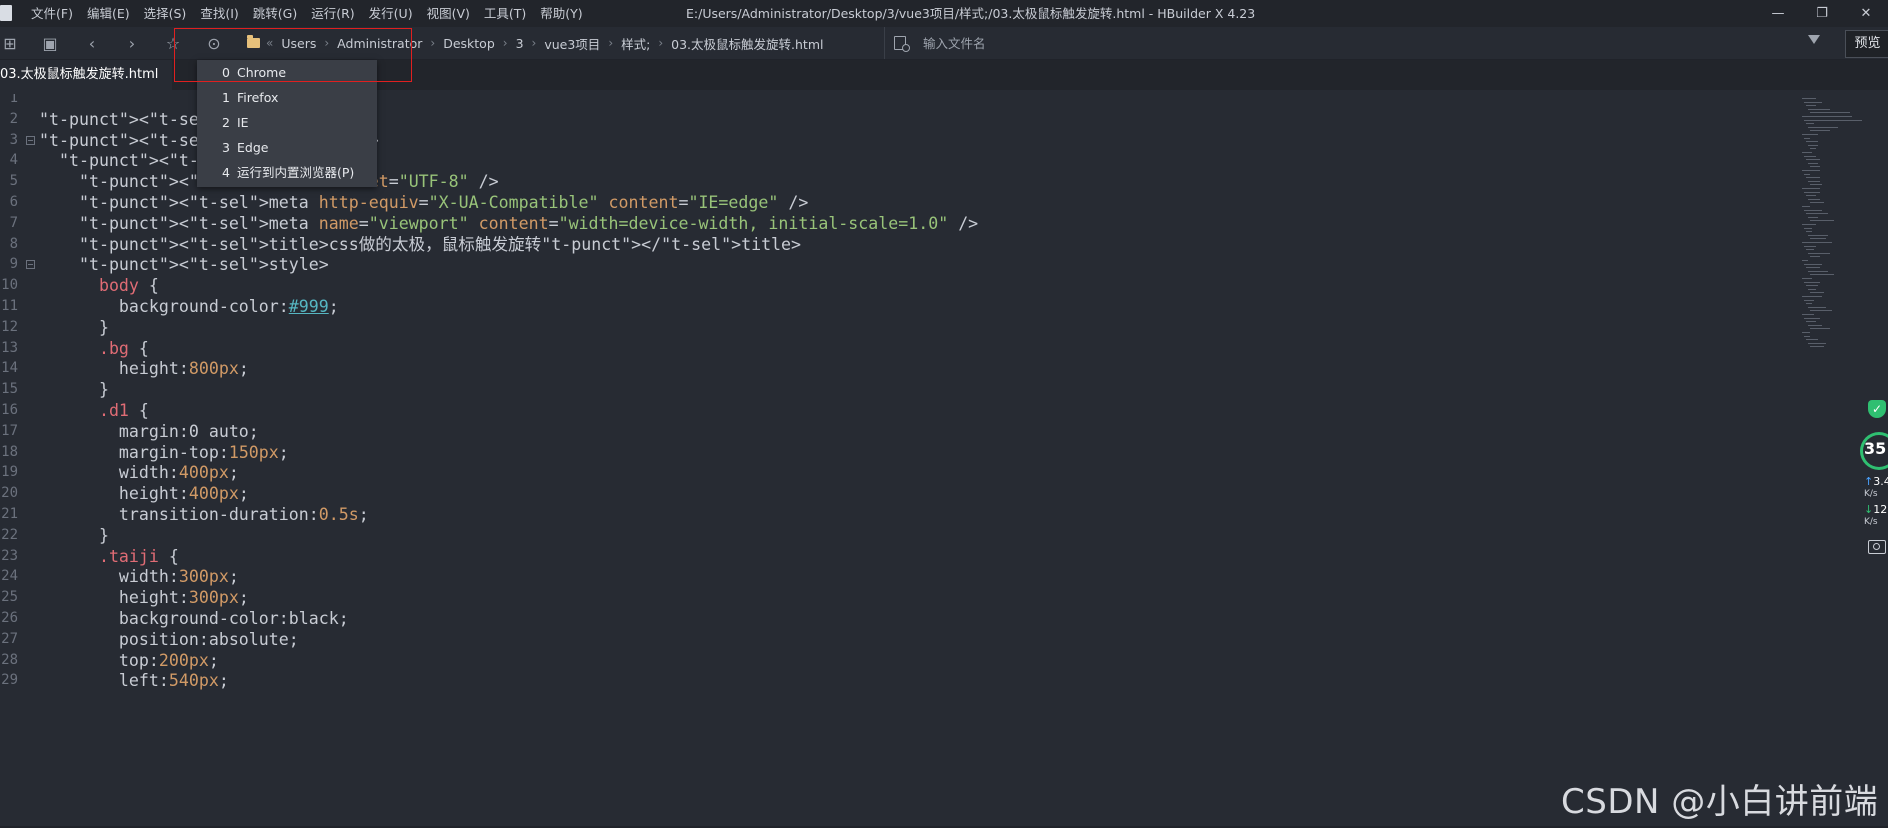  Describe the element at coordinates (1866, 44) in the screenshot. I see `preview-button: 预览` at that location.